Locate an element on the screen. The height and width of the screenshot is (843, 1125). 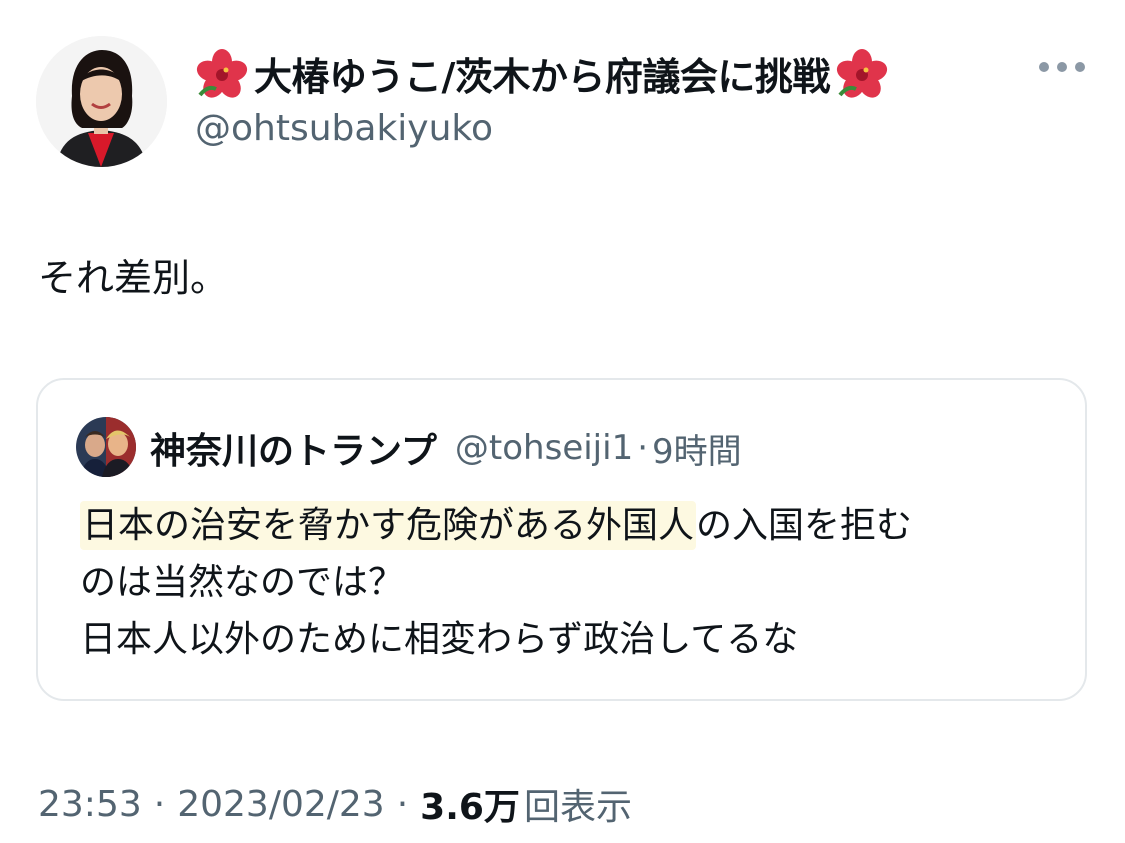
author-name-row: 大椿ゆうこ/茨木から府議会に挑戦 is located at coordinates (542, 73).